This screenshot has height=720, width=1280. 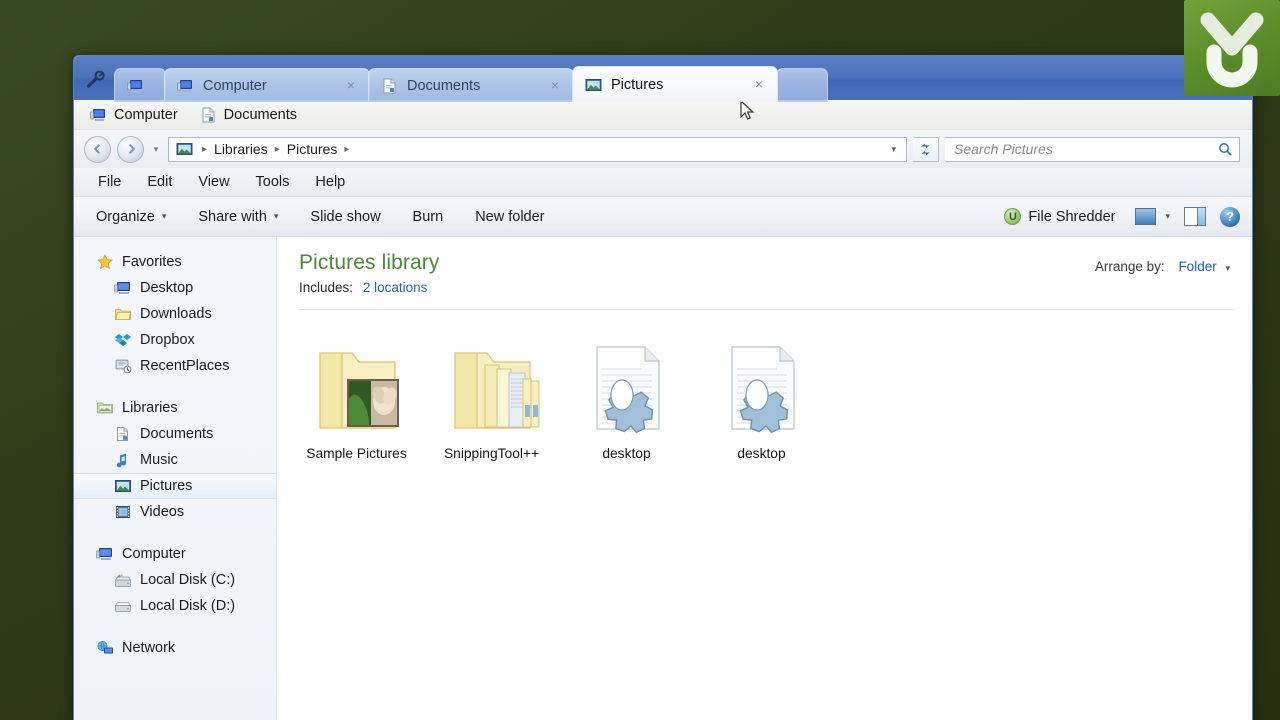 I want to click on new-folder-button: New folder, so click(x=509, y=217).